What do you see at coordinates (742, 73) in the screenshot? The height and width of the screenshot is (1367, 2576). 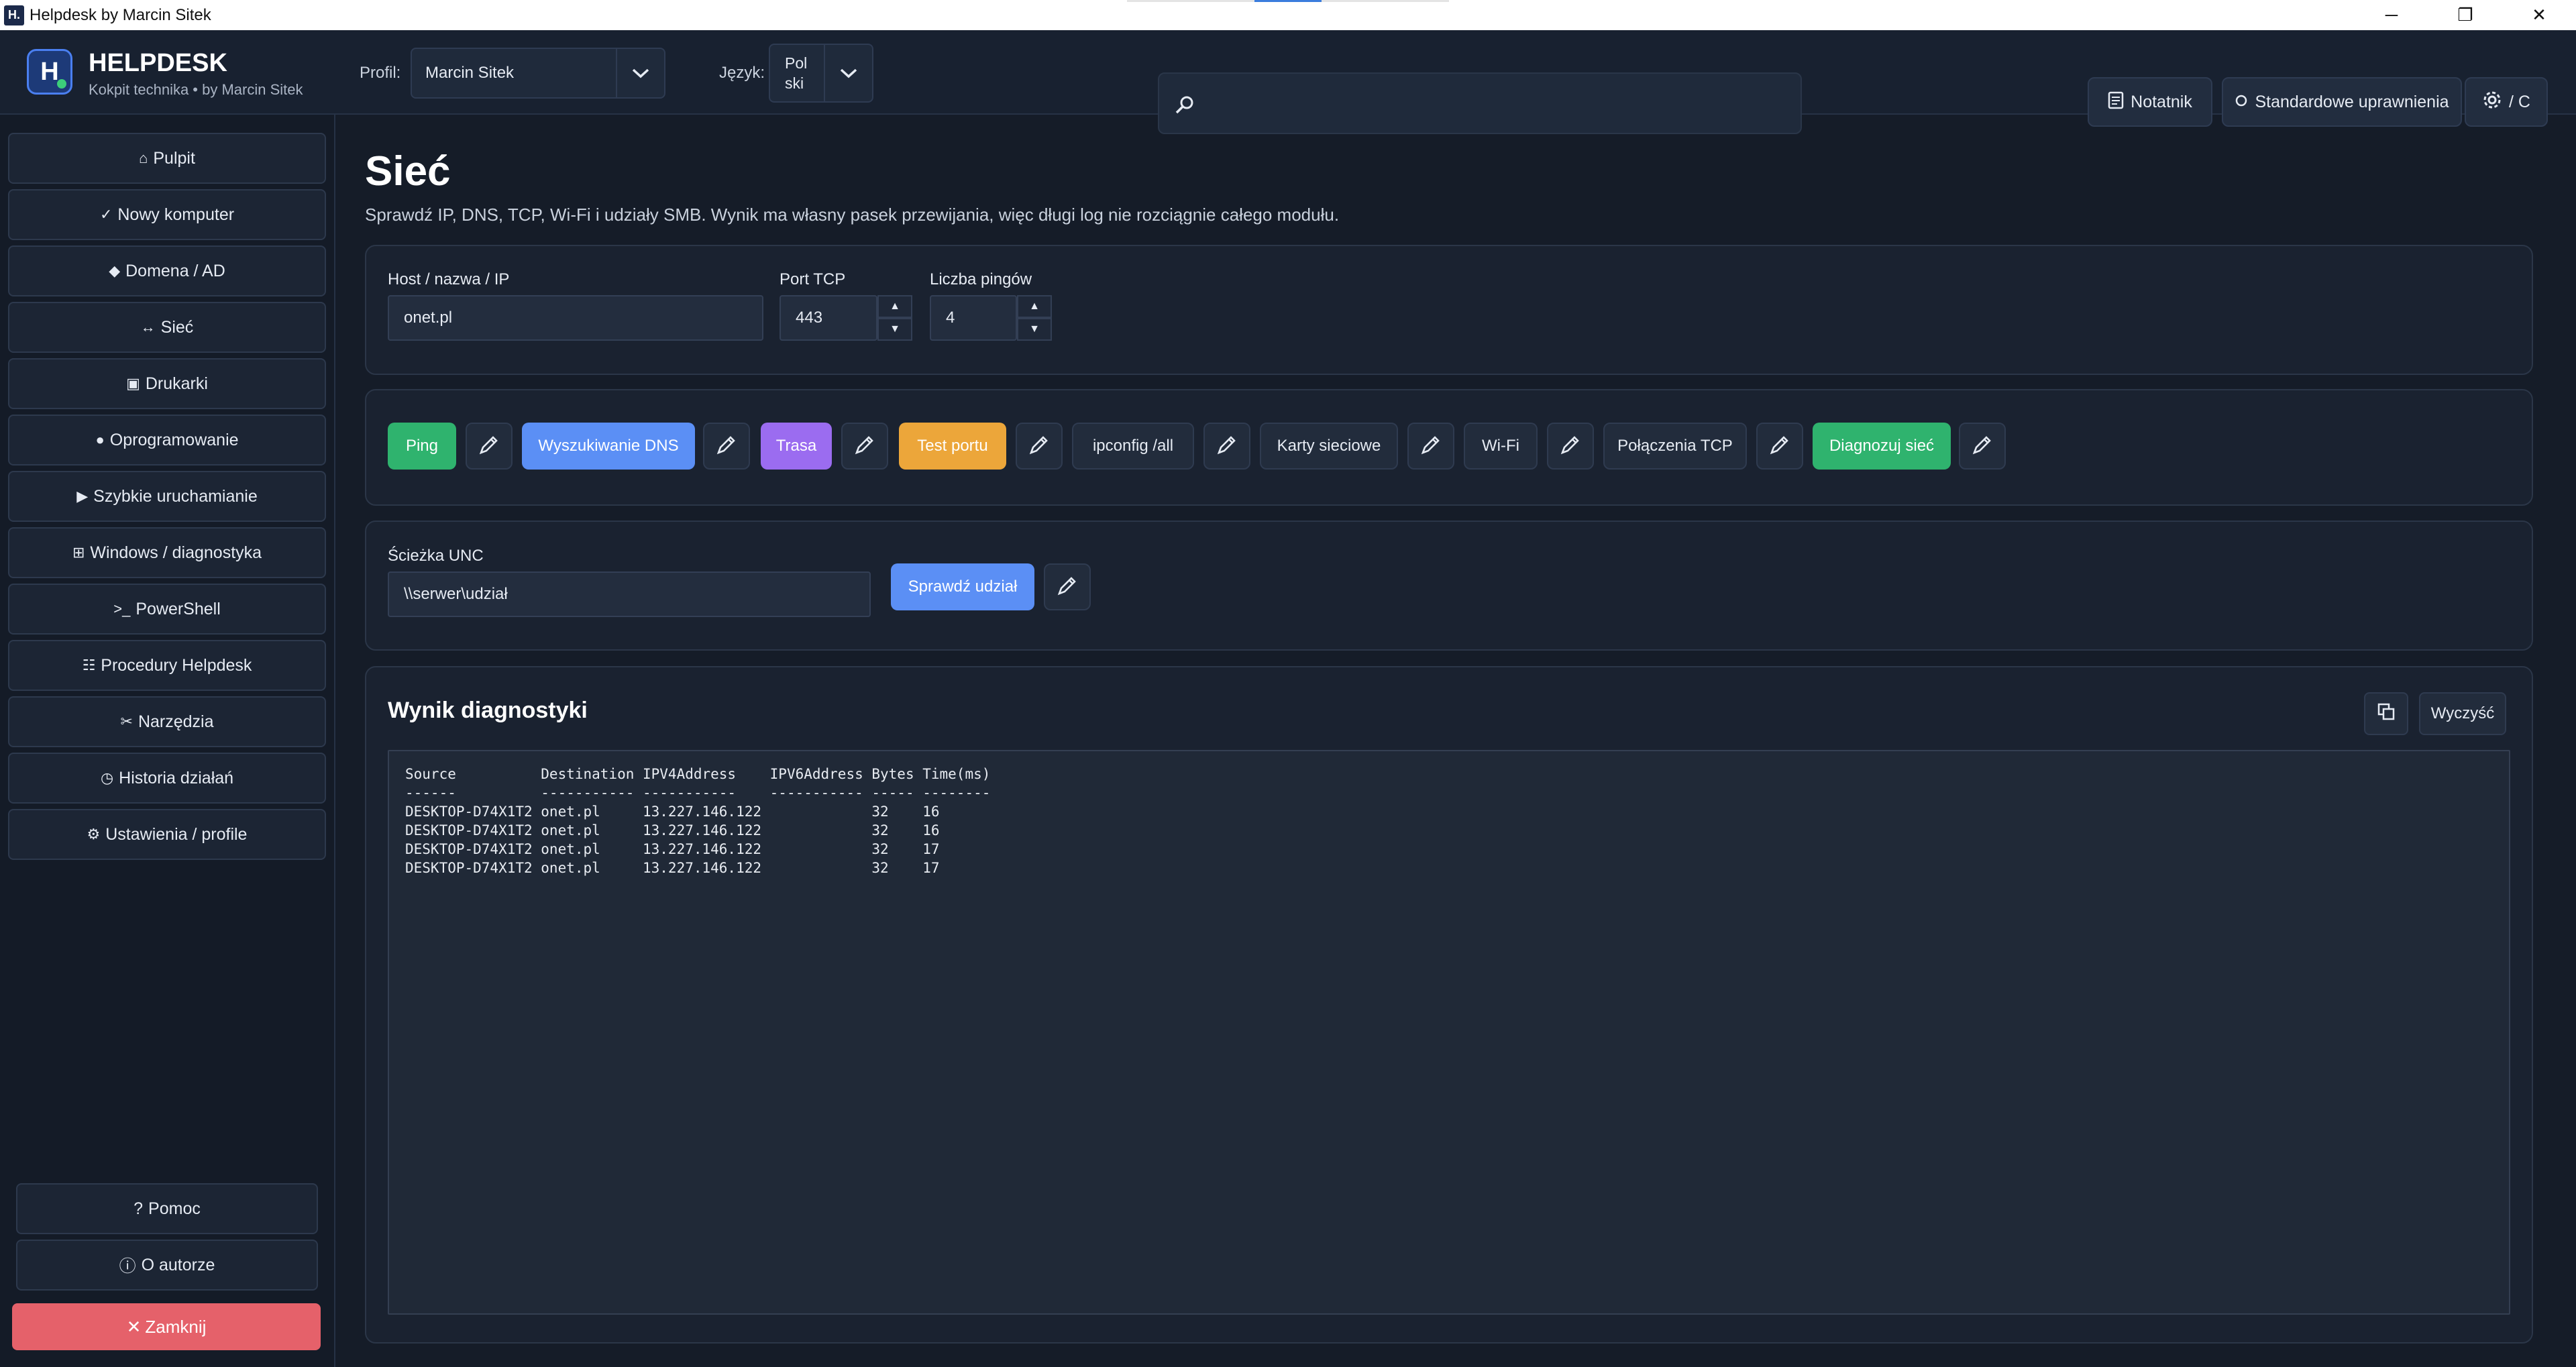 I see `language-label: Język:` at bounding box center [742, 73].